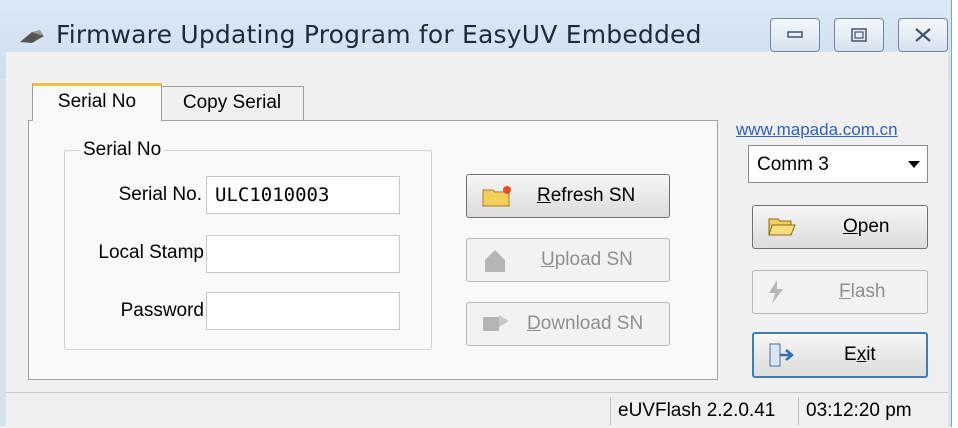 Image resolution: width=958 pixels, height=428 pixels. Describe the element at coordinates (160, 194) in the screenshot. I see `serial-no-label: Serial No.` at that location.